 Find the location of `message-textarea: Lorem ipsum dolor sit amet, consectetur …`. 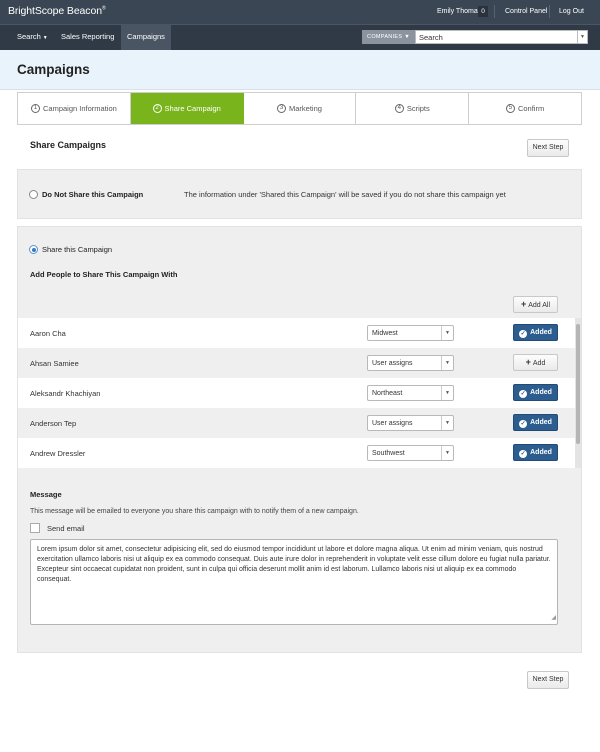

message-textarea: Lorem ipsum dolor sit amet, consectetur … is located at coordinates (294, 582).